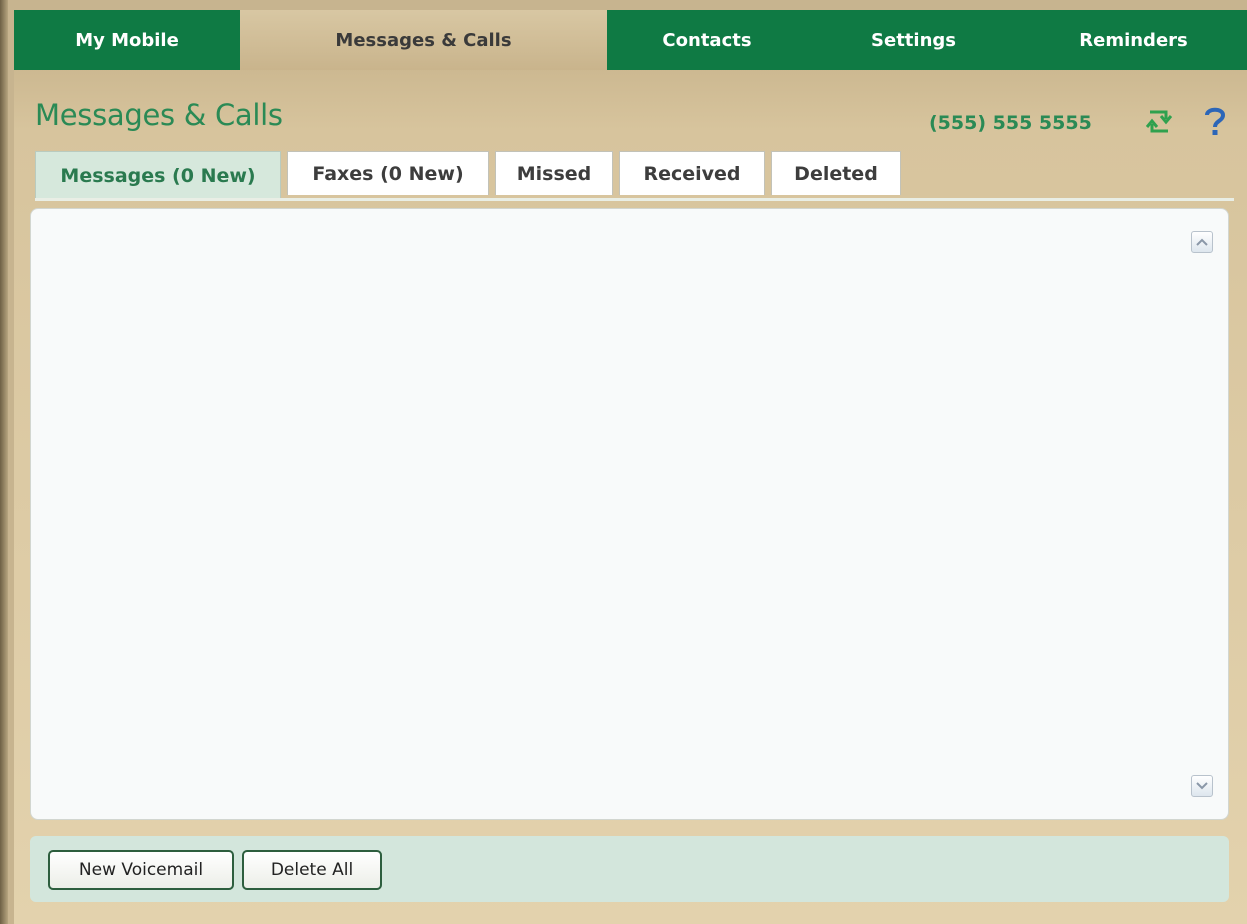 This screenshot has height=924, width=1247. Describe the element at coordinates (158, 175) in the screenshot. I see `tab-messages: Messages (0 New)` at that location.